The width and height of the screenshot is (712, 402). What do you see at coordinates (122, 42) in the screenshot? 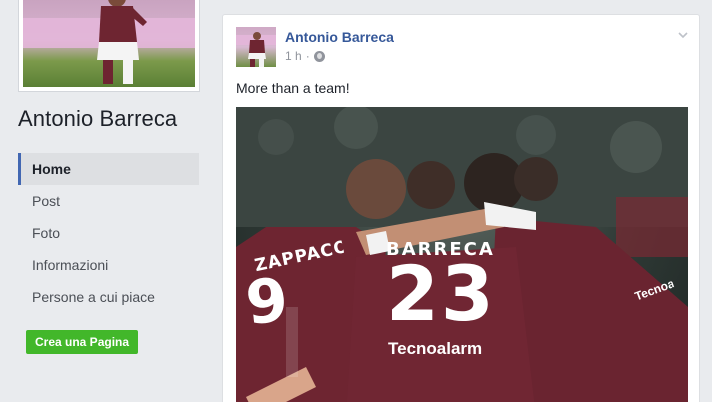
I see `player-figure` at bounding box center [122, 42].